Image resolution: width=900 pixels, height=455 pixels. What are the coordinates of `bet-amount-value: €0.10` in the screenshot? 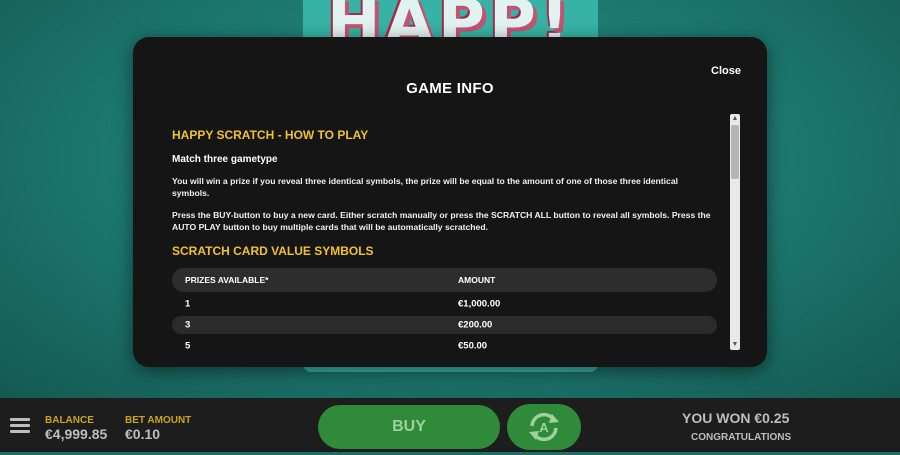 It's located at (142, 434).